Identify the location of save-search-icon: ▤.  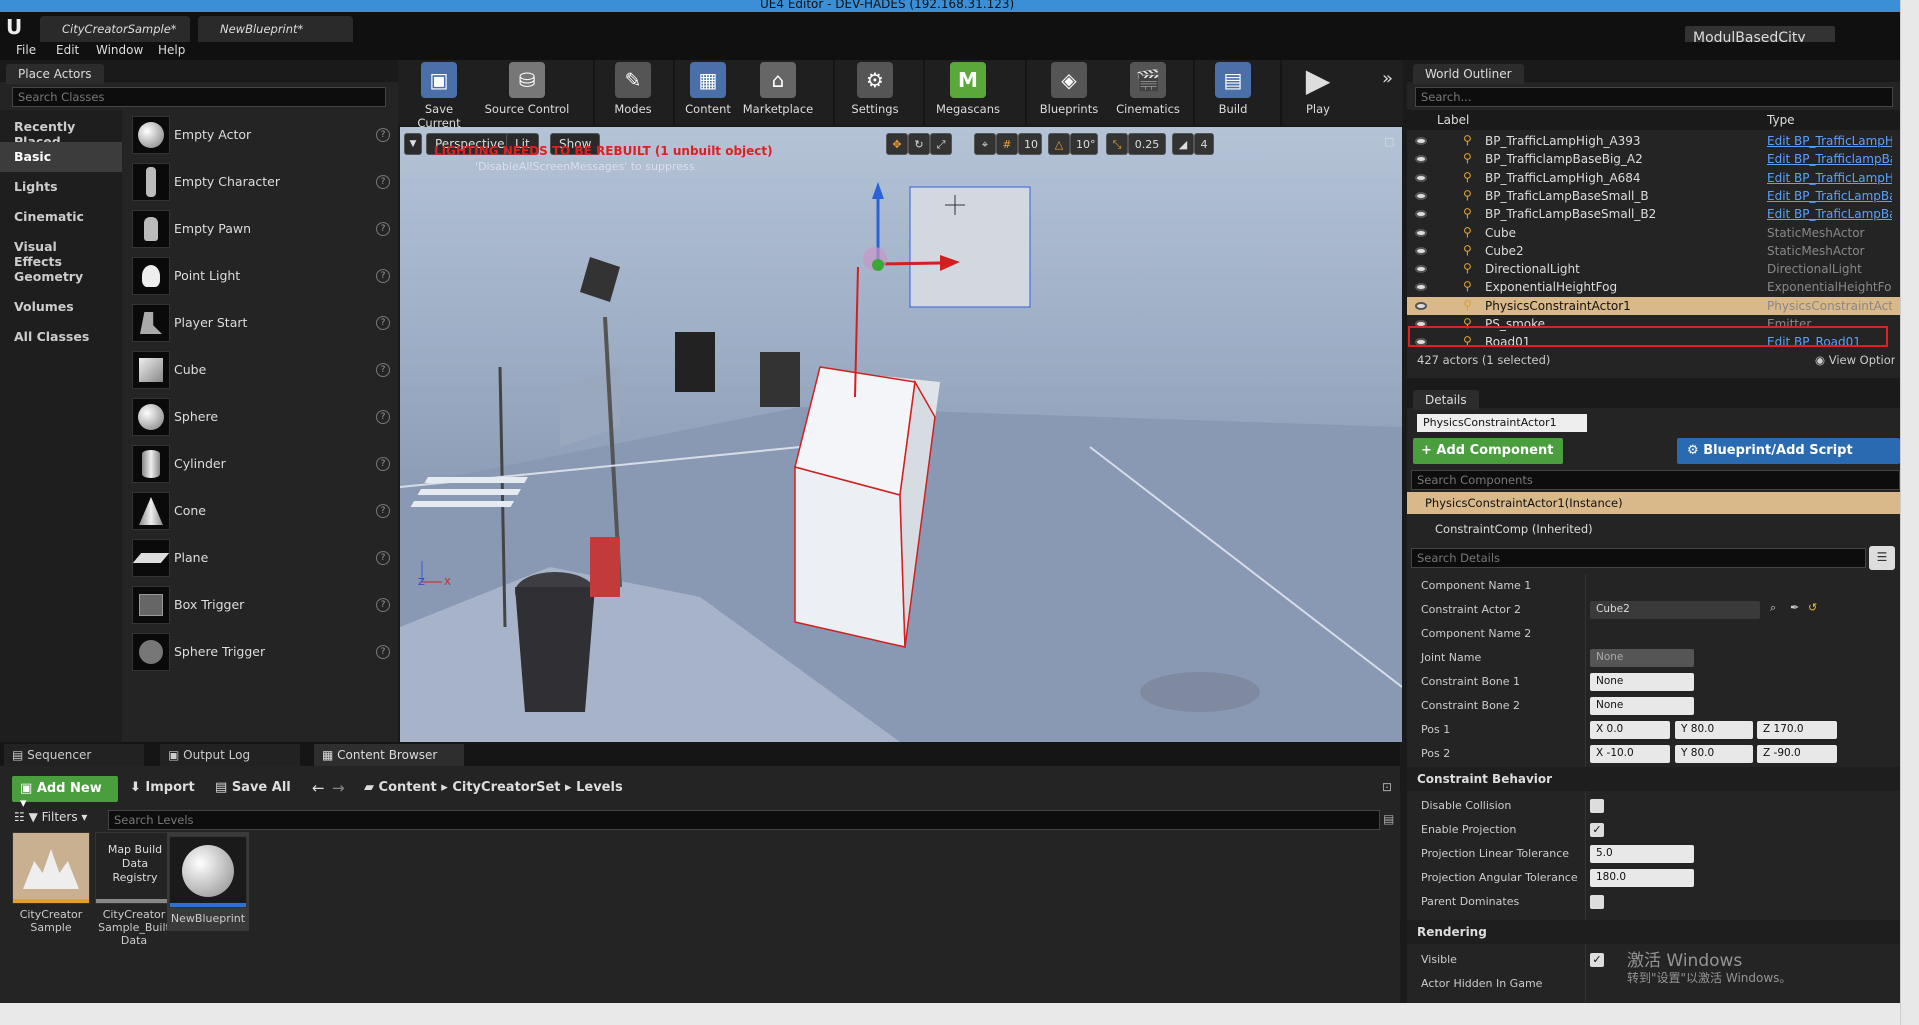
(1388, 819).